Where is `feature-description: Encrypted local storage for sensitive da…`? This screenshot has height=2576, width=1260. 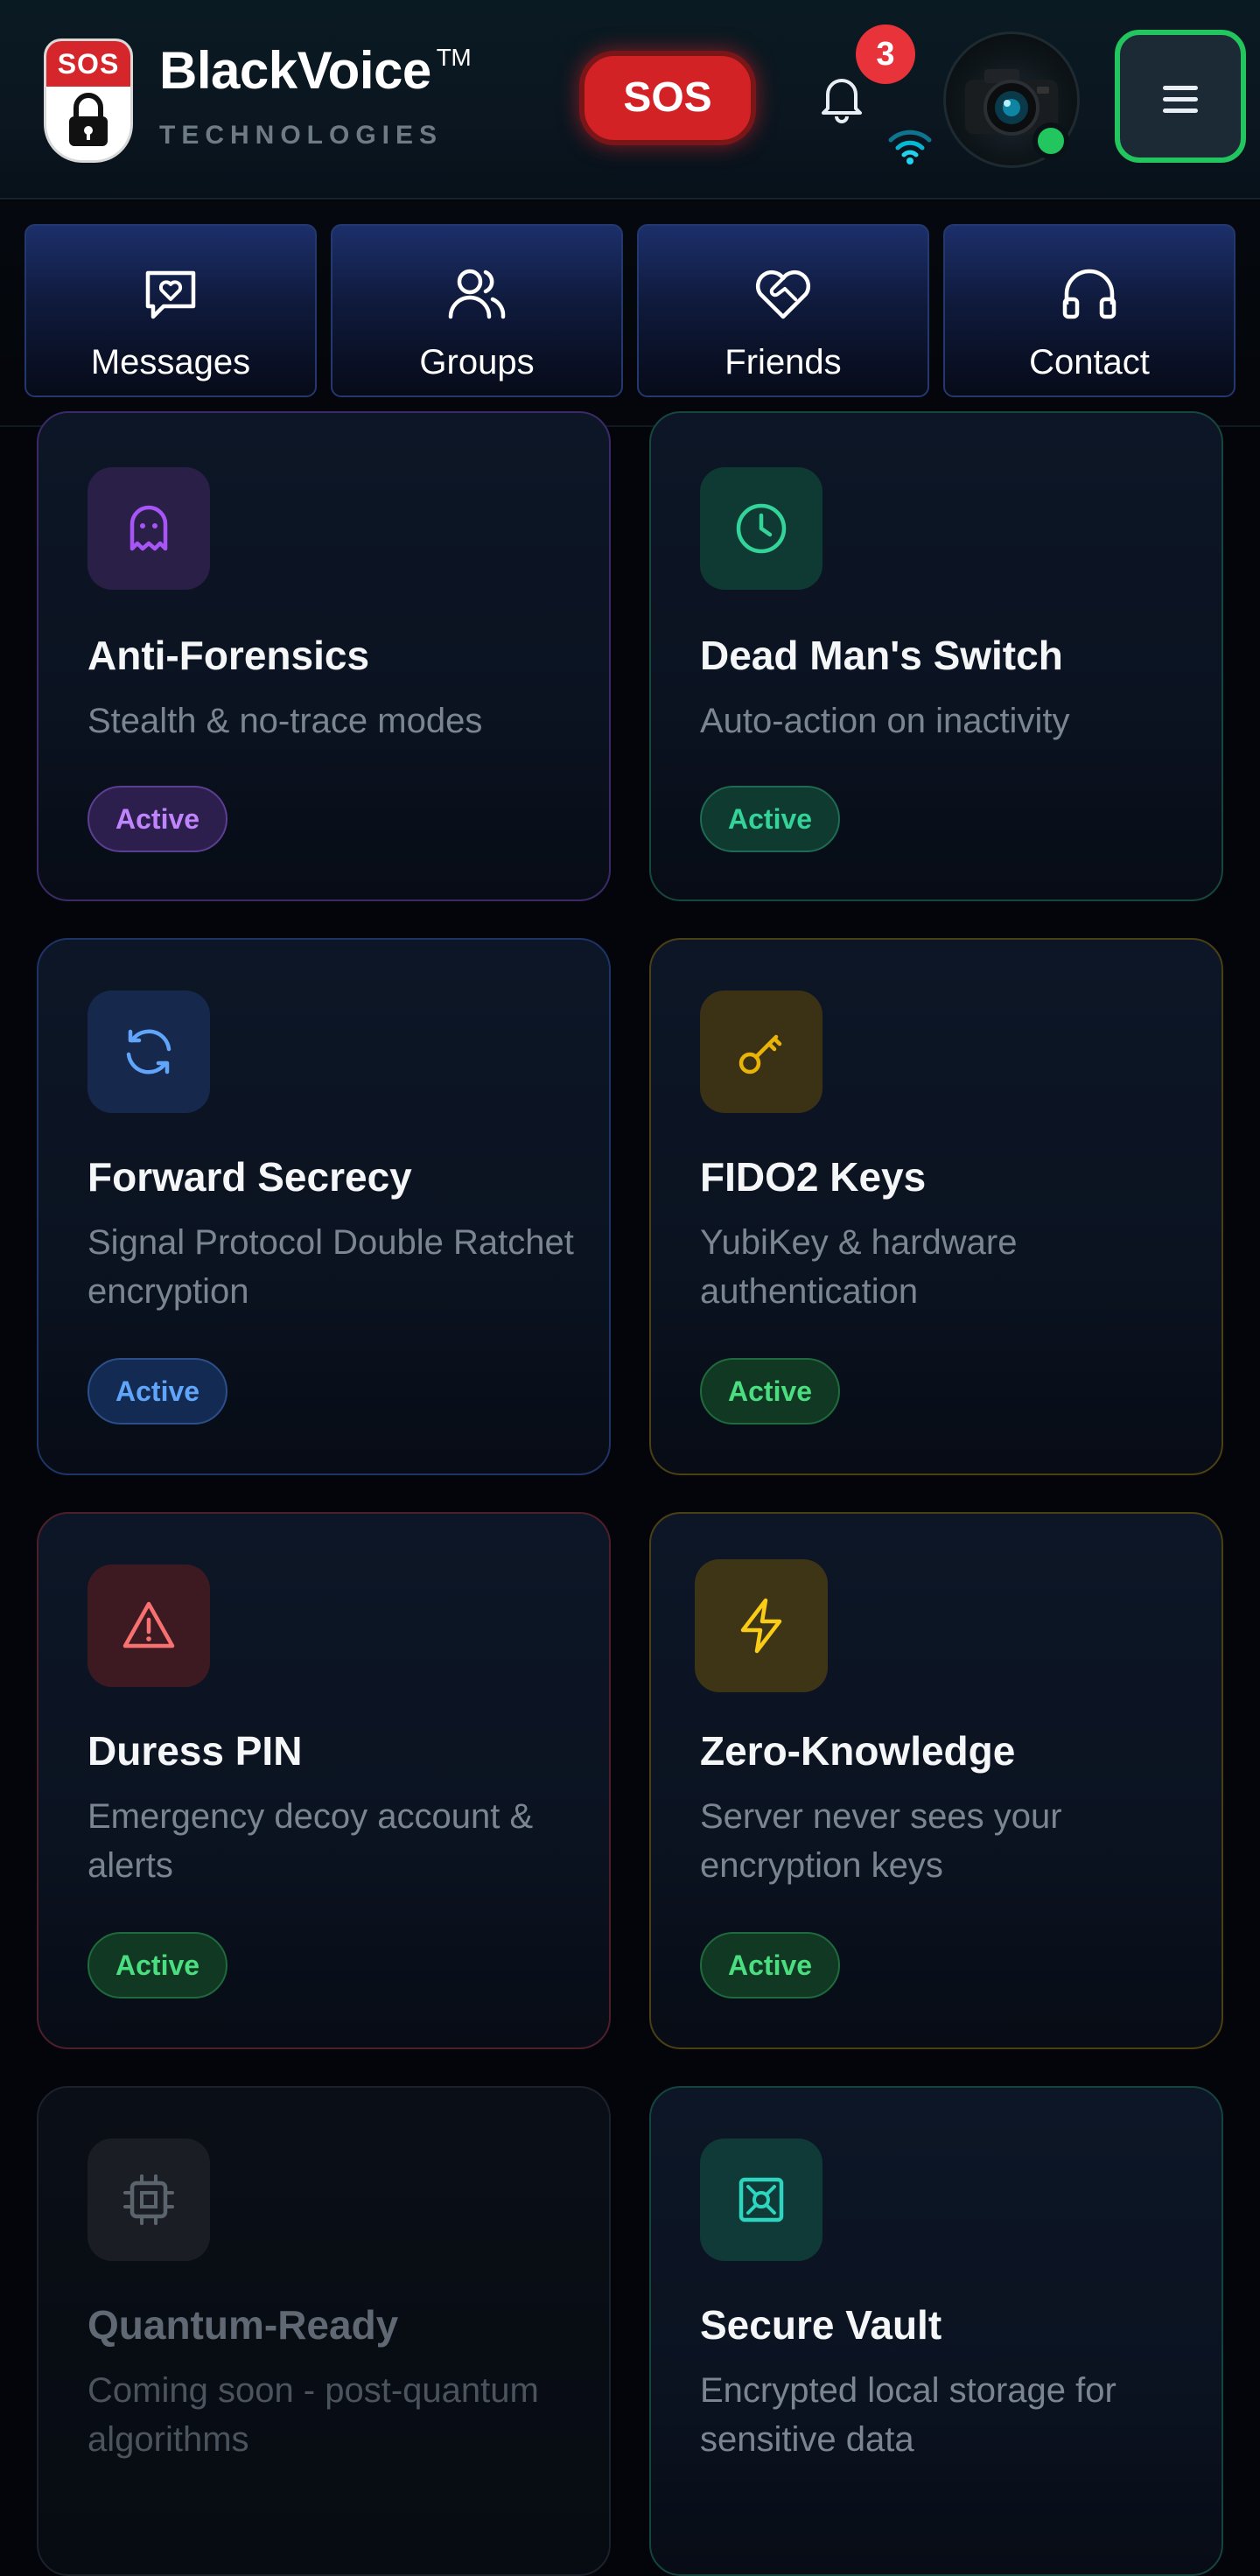
feature-description: Encrypted local storage for sensitive da… is located at coordinates (908, 2415).